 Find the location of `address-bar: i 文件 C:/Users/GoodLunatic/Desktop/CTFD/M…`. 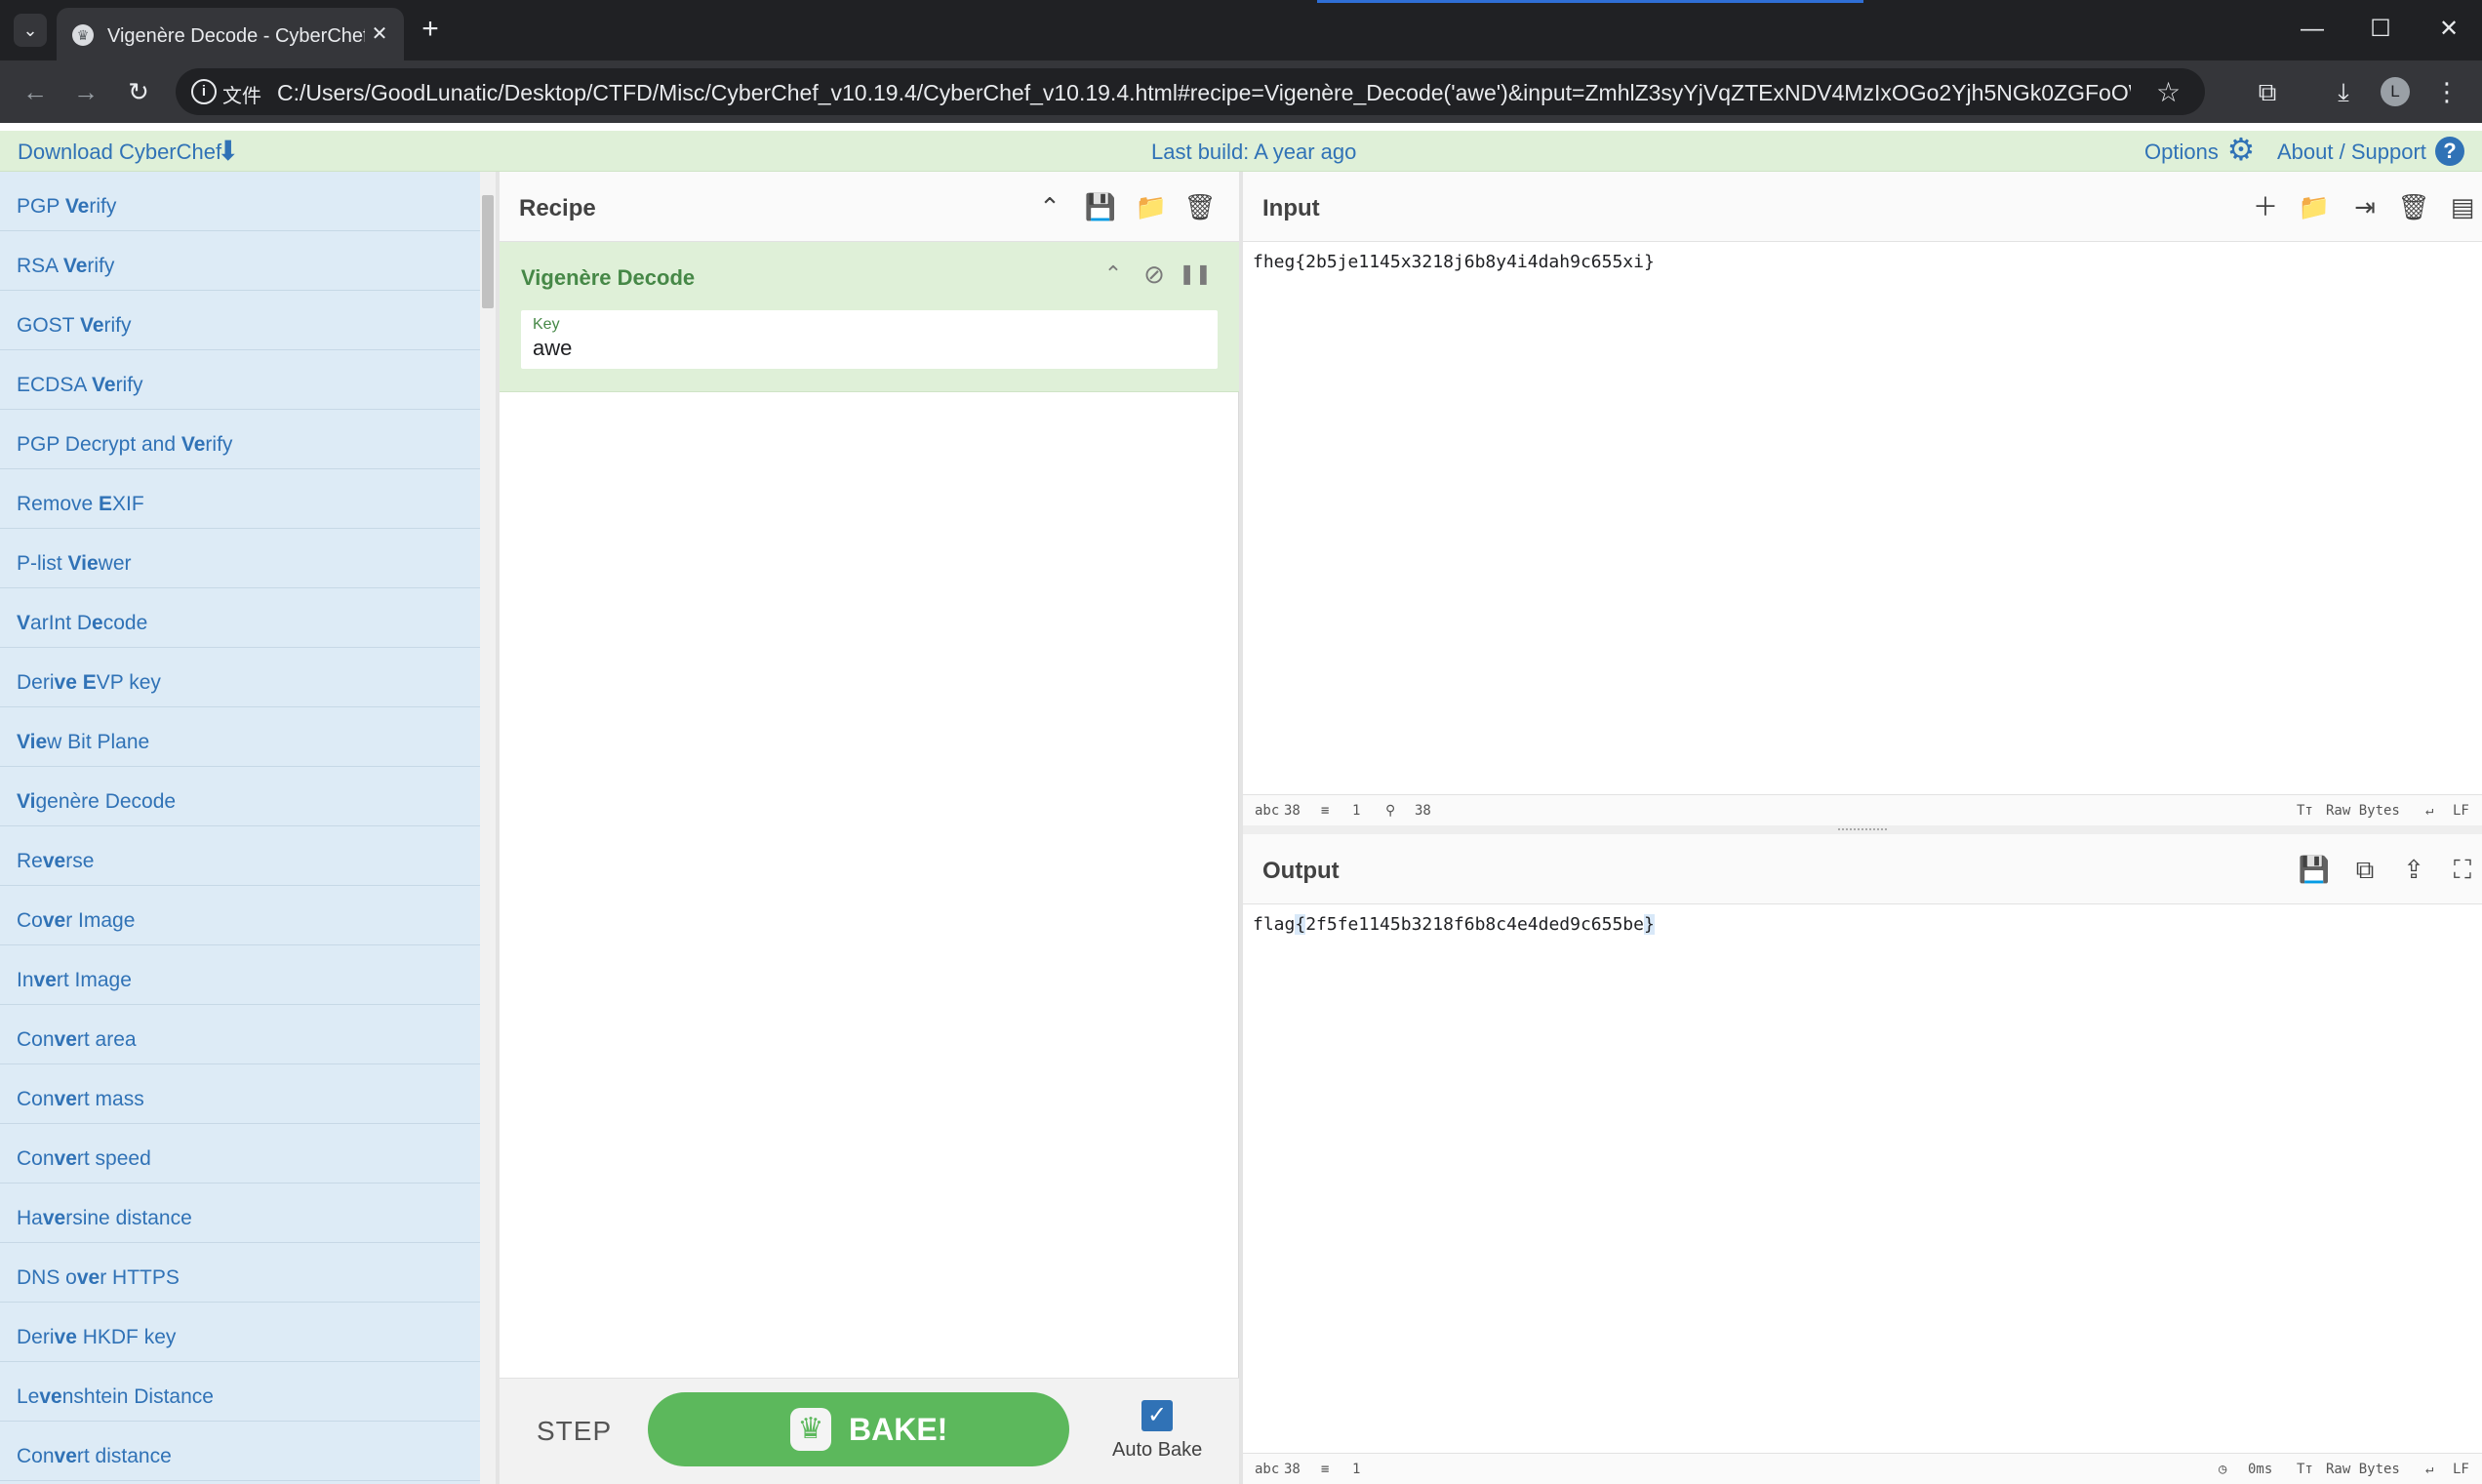

address-bar: i 文件 C:/Users/GoodLunatic/Desktop/CTFD/M… is located at coordinates (1191, 91).